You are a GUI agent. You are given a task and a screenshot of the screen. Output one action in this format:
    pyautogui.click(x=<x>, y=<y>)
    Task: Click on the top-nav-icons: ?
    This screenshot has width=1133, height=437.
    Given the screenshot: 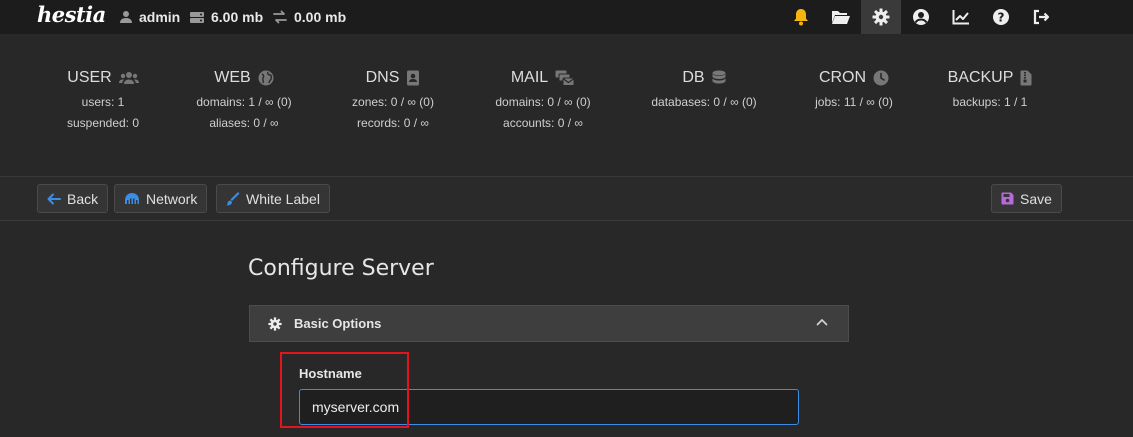 What is the action you would take?
    pyautogui.click(x=921, y=17)
    